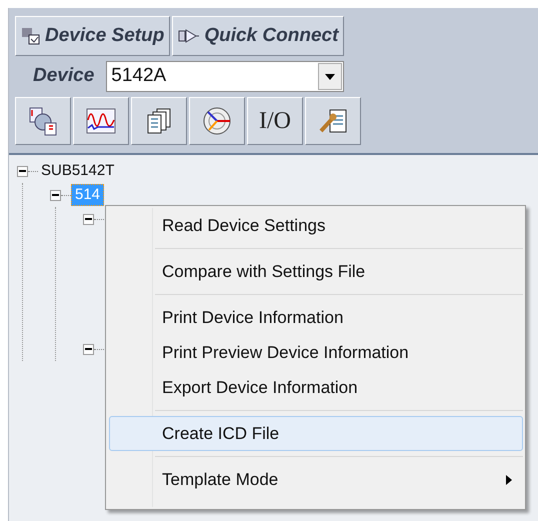 This screenshot has width=538, height=521. I want to click on device-setup-button: Device Setup, so click(92, 36).